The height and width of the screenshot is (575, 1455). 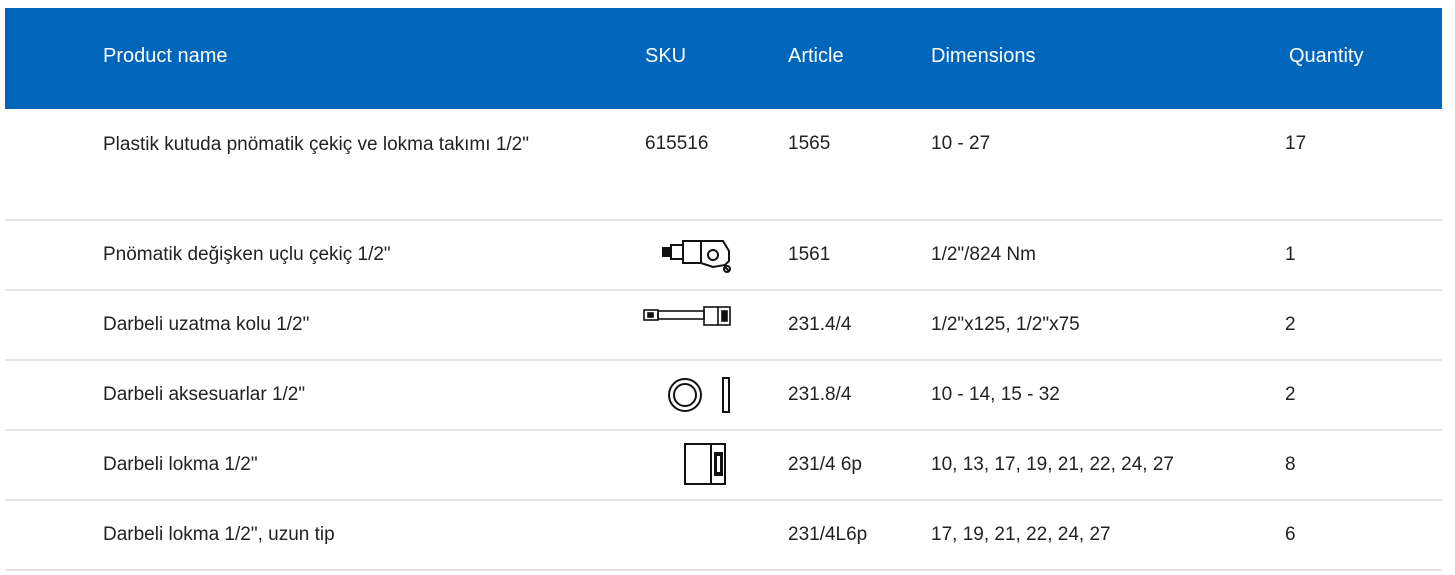 What do you see at coordinates (1005, 324) in the screenshot?
I see `dimensions-cell: 1/2"x125, 1/2"x75` at bounding box center [1005, 324].